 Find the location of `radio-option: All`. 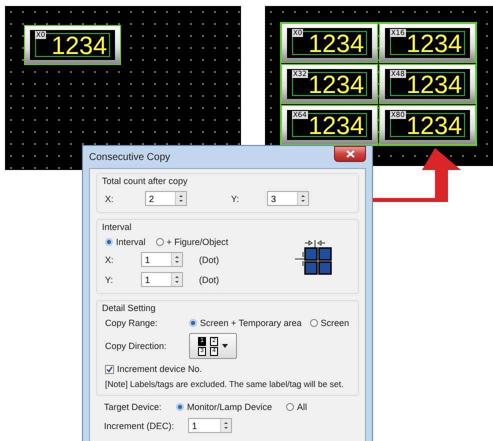

radio-option: All is located at coordinates (297, 407).